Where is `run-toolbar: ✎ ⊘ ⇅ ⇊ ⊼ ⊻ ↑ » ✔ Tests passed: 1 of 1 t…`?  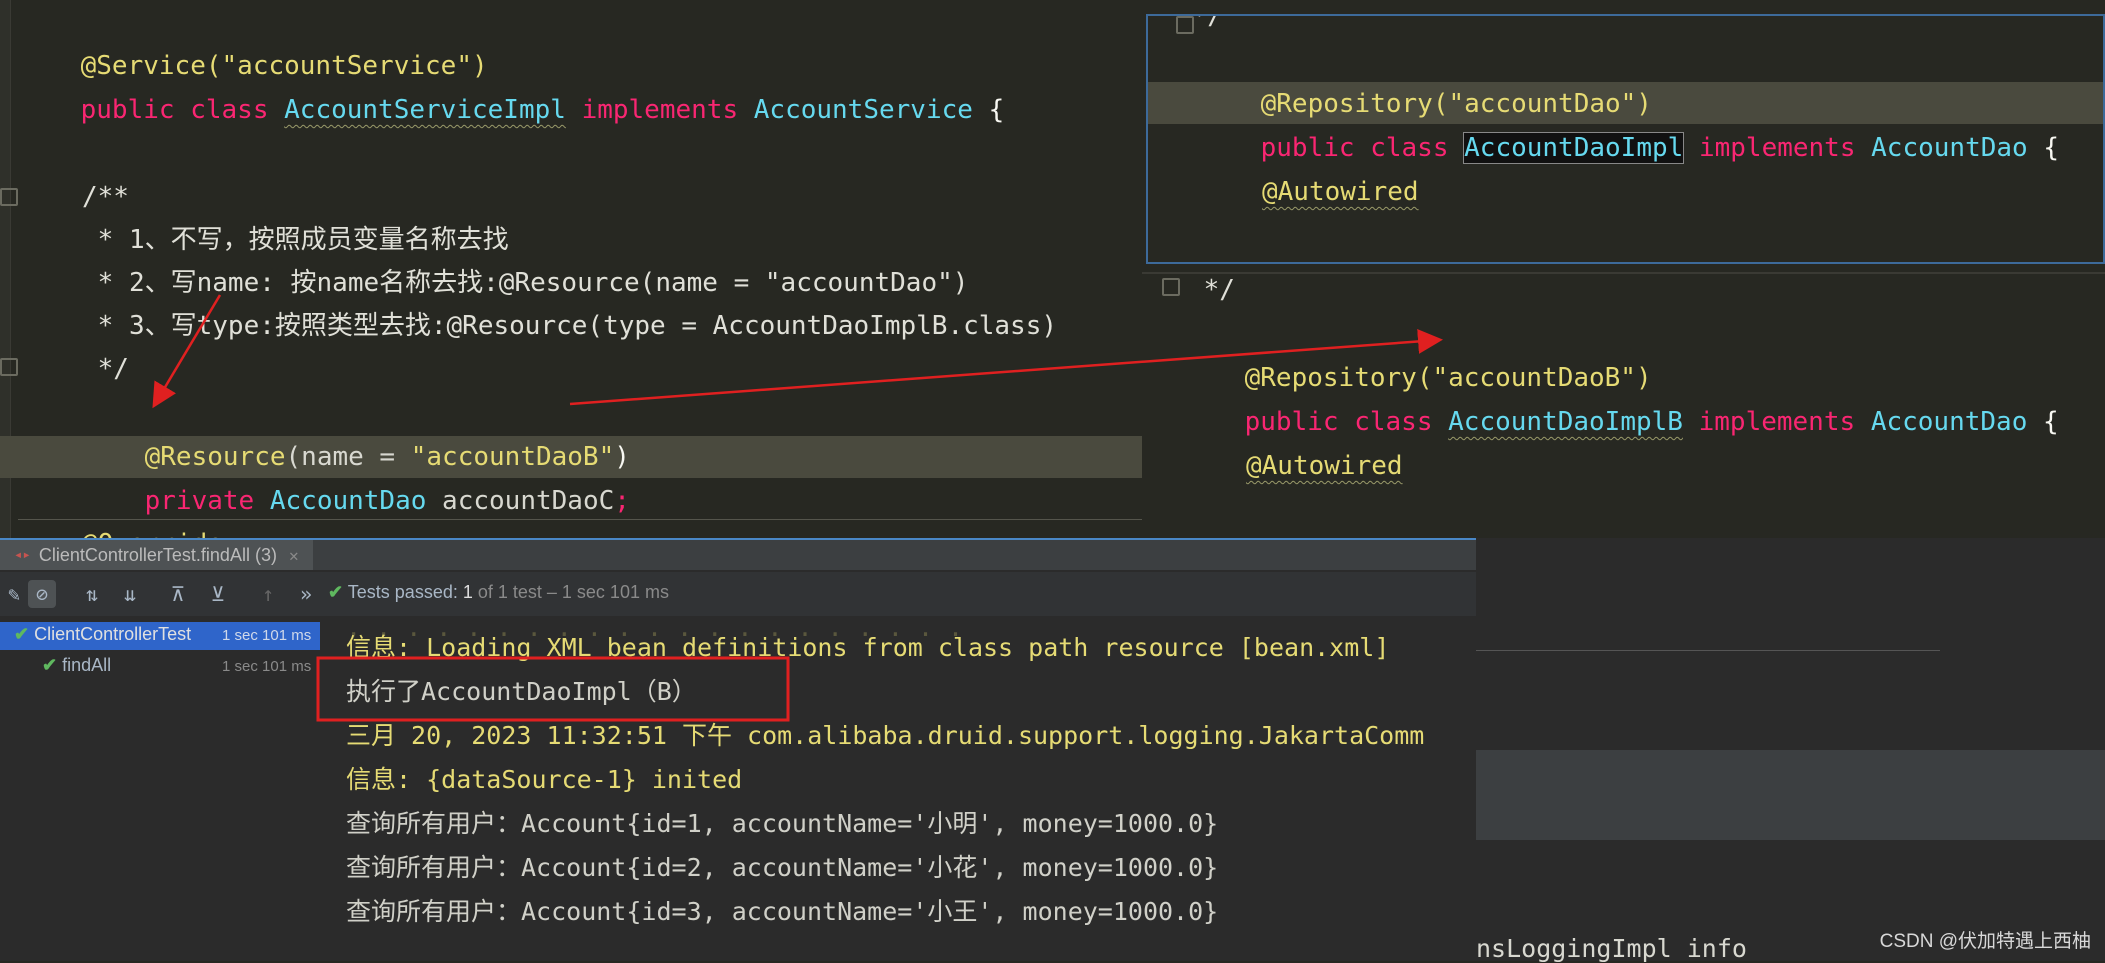 run-toolbar: ✎ ⊘ ⇅ ⇊ ⊼ ⊻ ↑ » ✔ Tests passed: 1 of 1 t… is located at coordinates (738, 594).